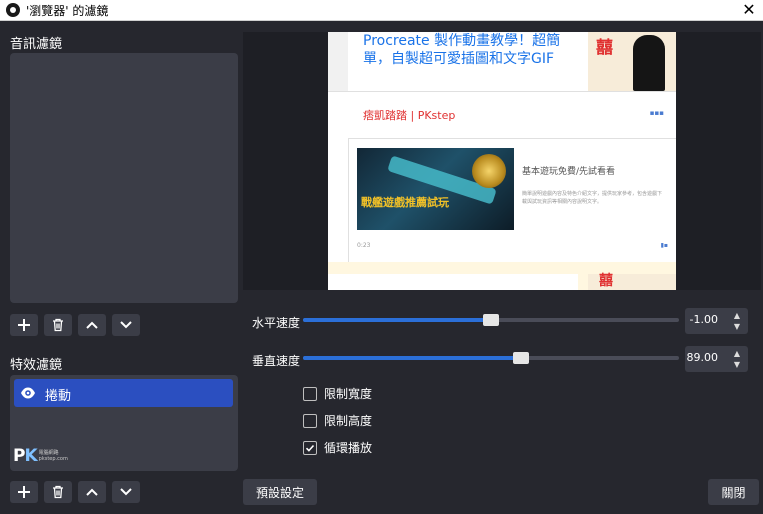 This screenshot has height=514, width=763. What do you see at coordinates (280, 492) in the screenshot?
I see `defaults-button: 預設設定` at bounding box center [280, 492].